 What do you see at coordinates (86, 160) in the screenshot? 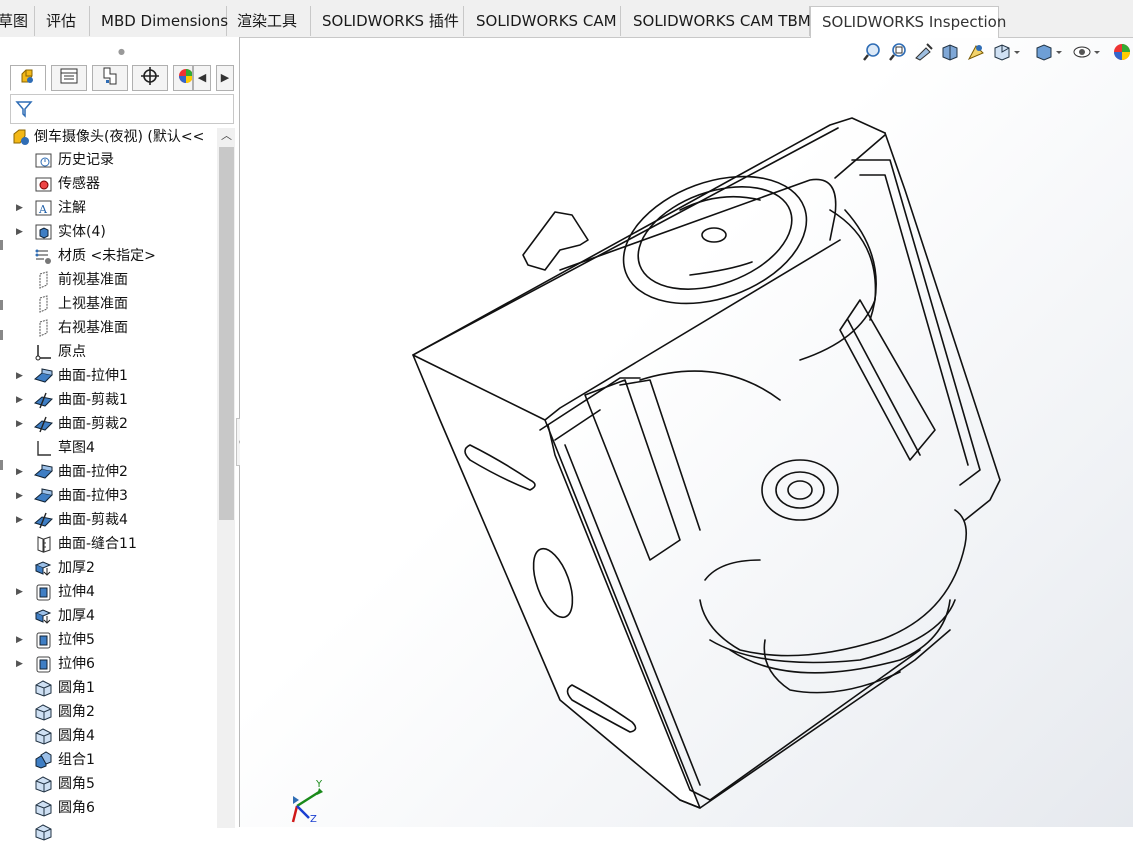
I see `tree-item-label: 历史记录` at bounding box center [86, 160].